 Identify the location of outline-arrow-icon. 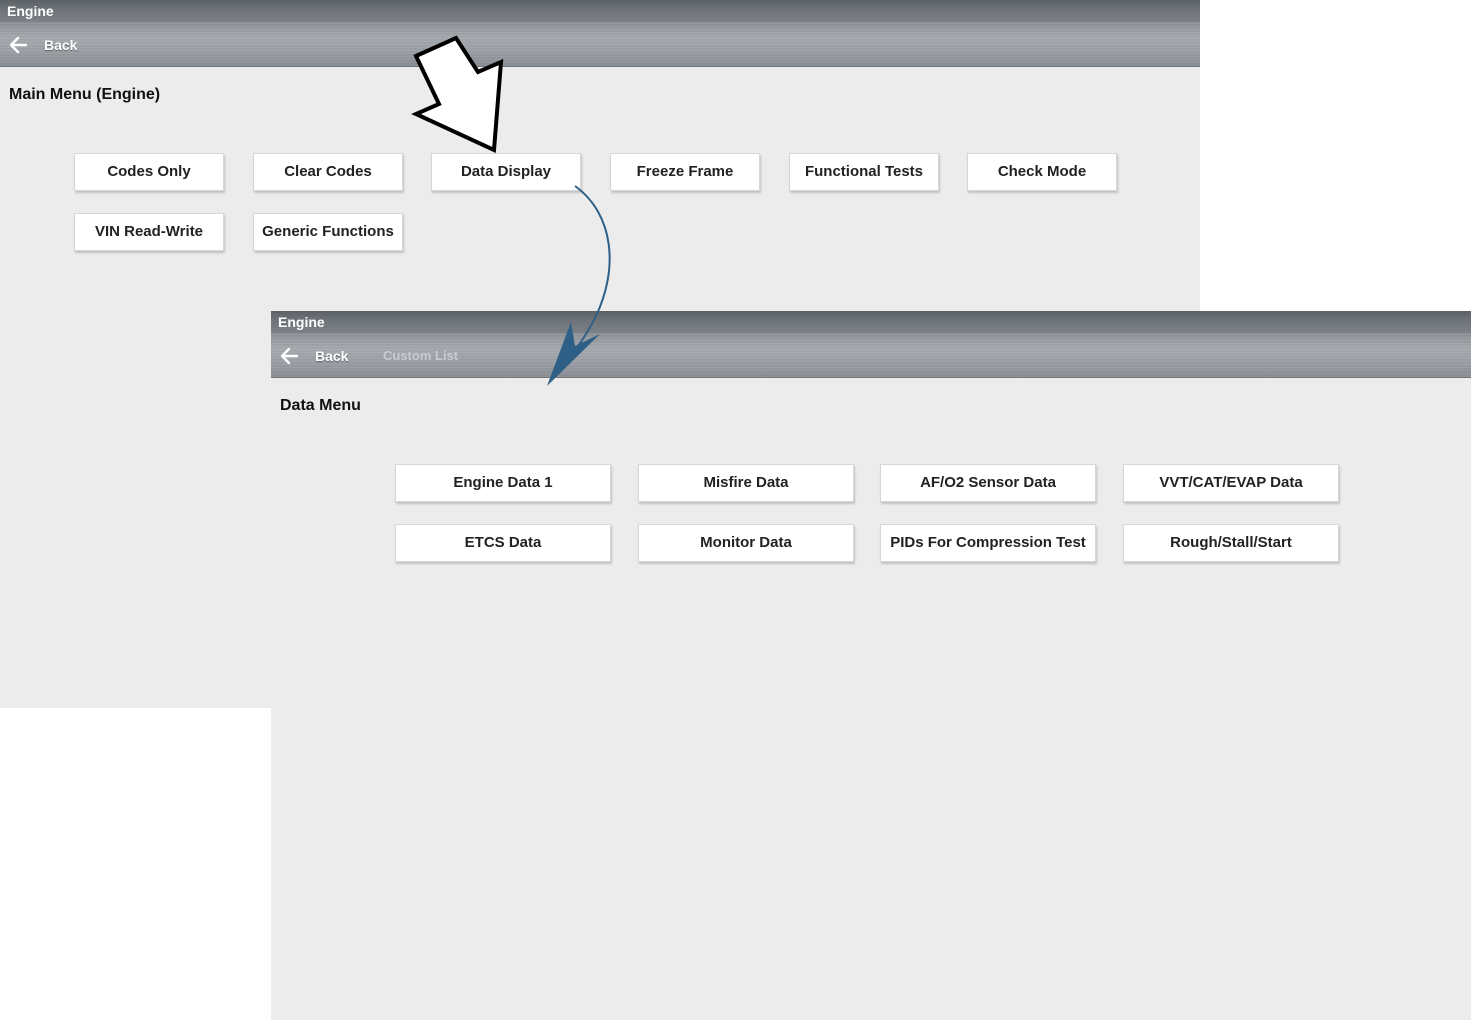
(457, 94).